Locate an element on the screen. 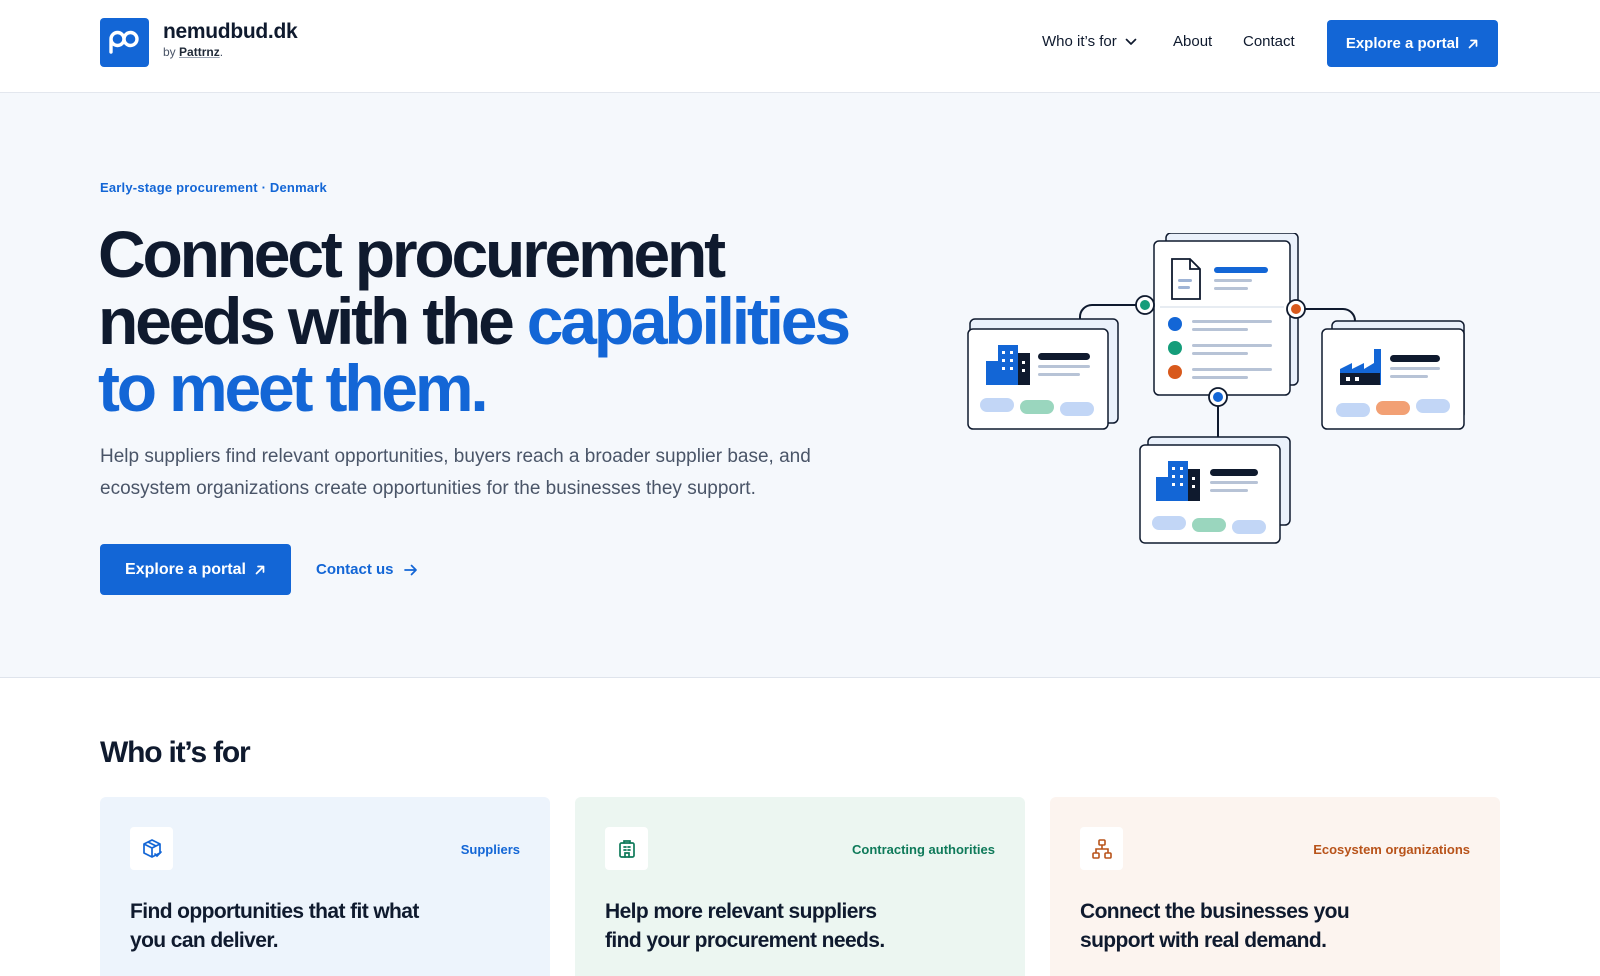  network-illustration is located at coordinates (1216, 388).